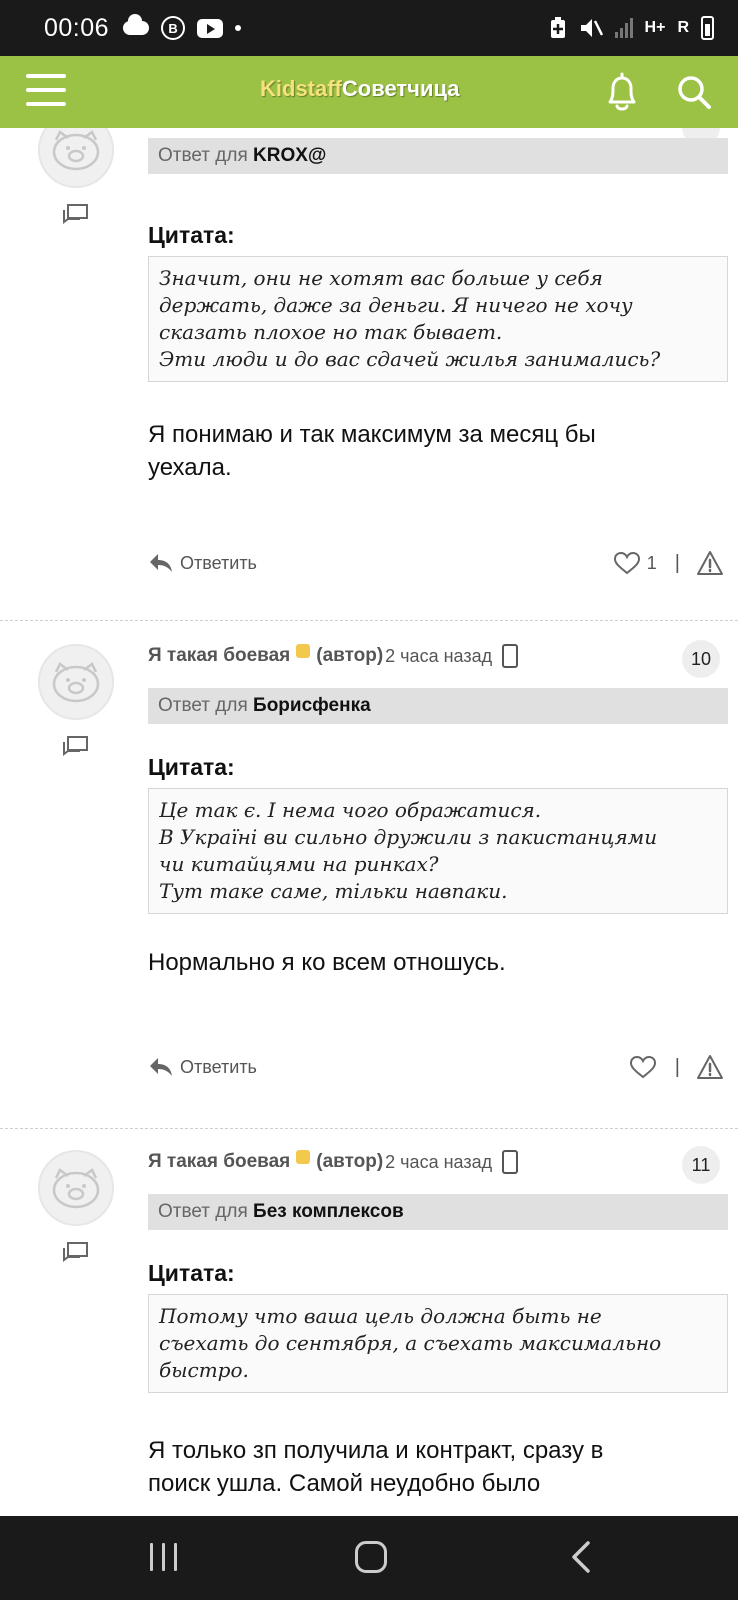 This screenshot has width=738, height=1600. What do you see at coordinates (668, 563) in the screenshot?
I see `post-actions: 1 |` at bounding box center [668, 563].